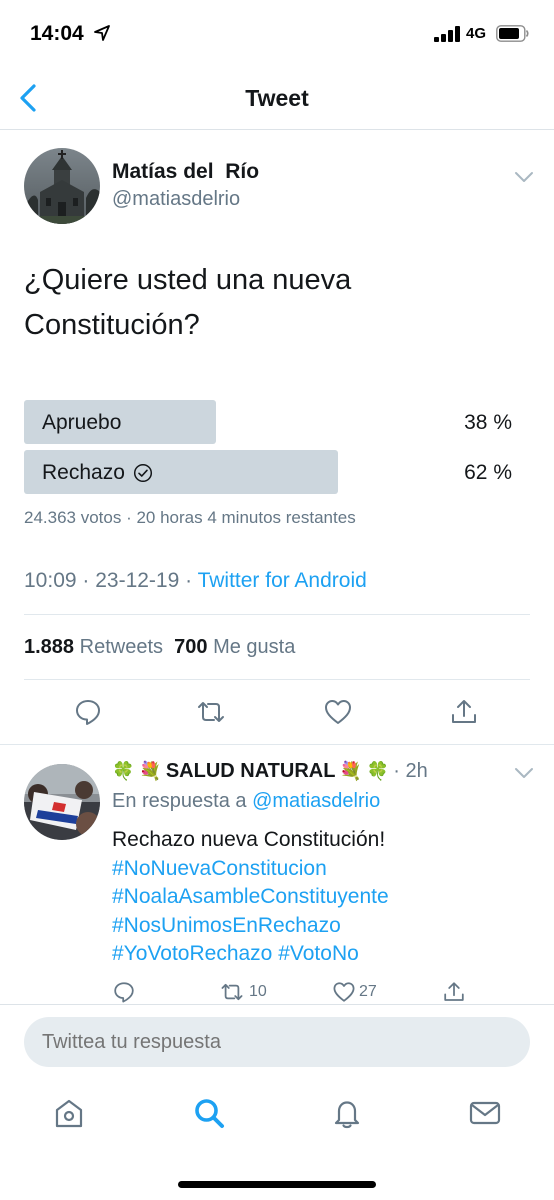 This screenshot has width=554, height=1200. Describe the element at coordinates (191, 647) in the screenshot. I see `likes-count: 700` at that location.